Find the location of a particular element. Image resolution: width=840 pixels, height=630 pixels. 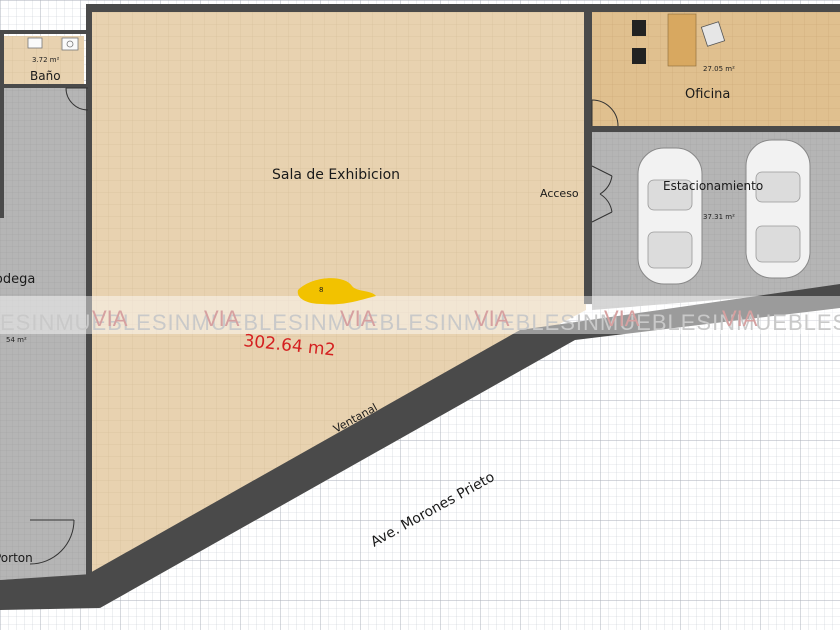

desk-icon is located at coordinates (682, 40).